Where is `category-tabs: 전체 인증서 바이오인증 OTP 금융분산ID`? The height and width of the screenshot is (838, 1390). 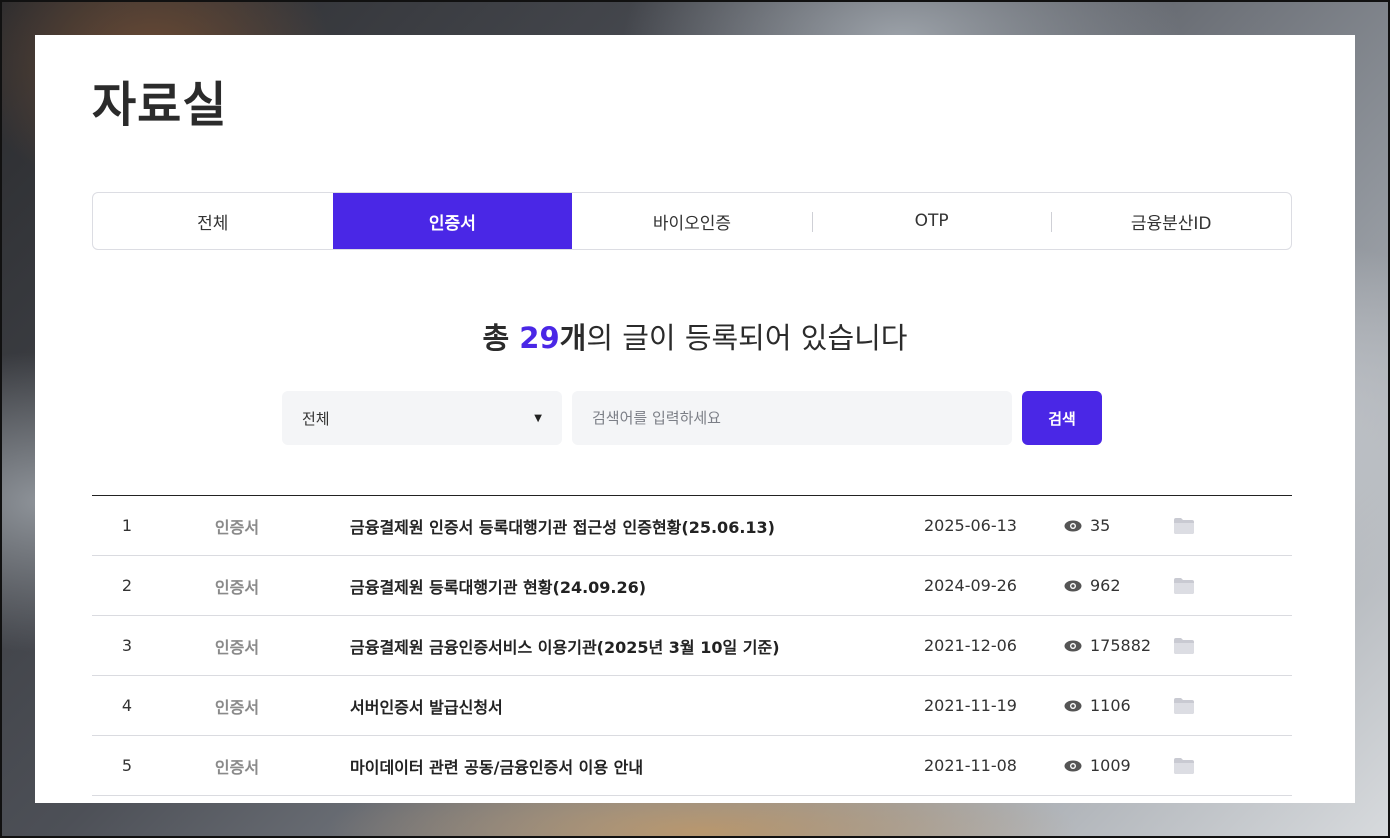
category-tabs: 전체 인증서 바이오인증 OTP 금융분산ID is located at coordinates (692, 221).